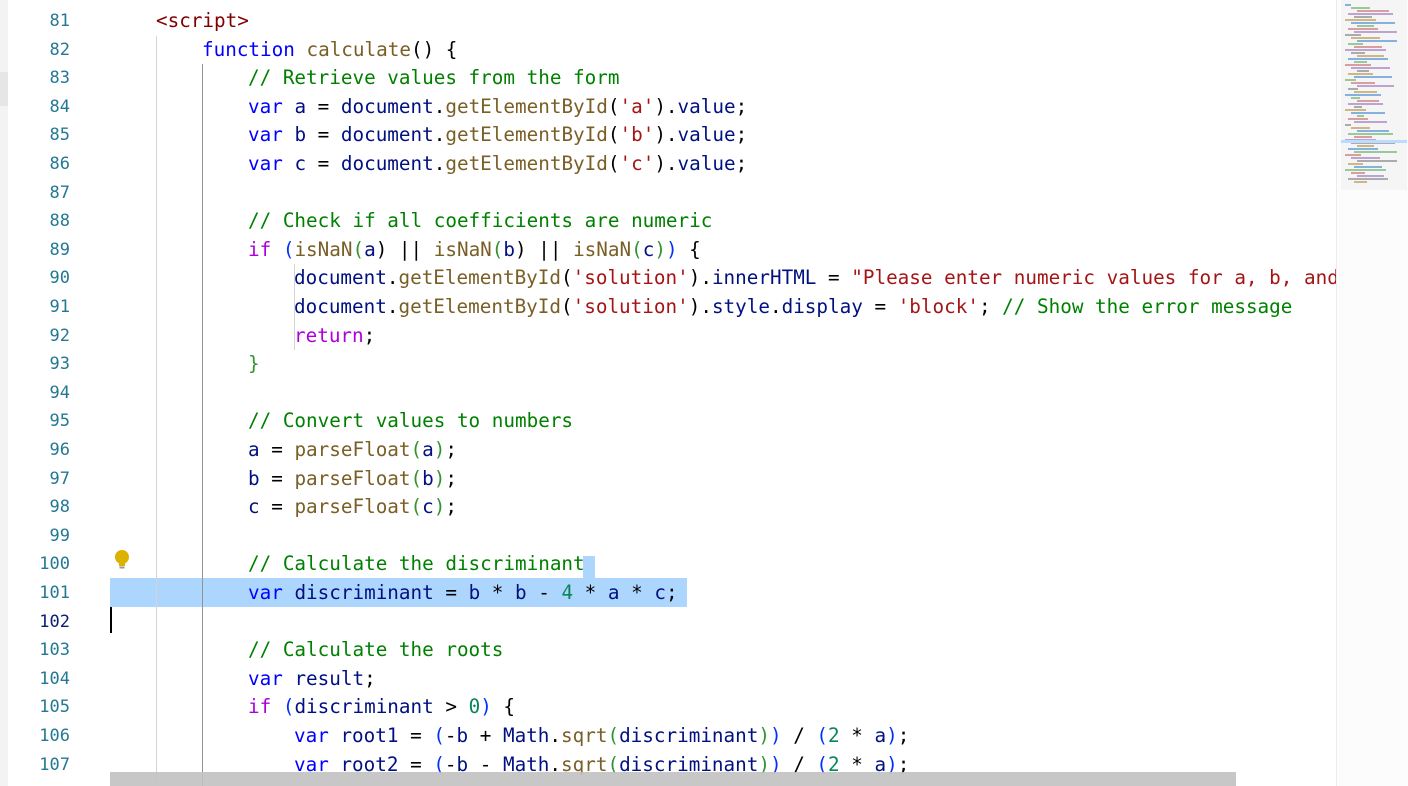 The width and height of the screenshot is (1408, 786). Describe the element at coordinates (480, 221) in the screenshot. I see `code-line: // Check if all coefficients are numeric` at that location.